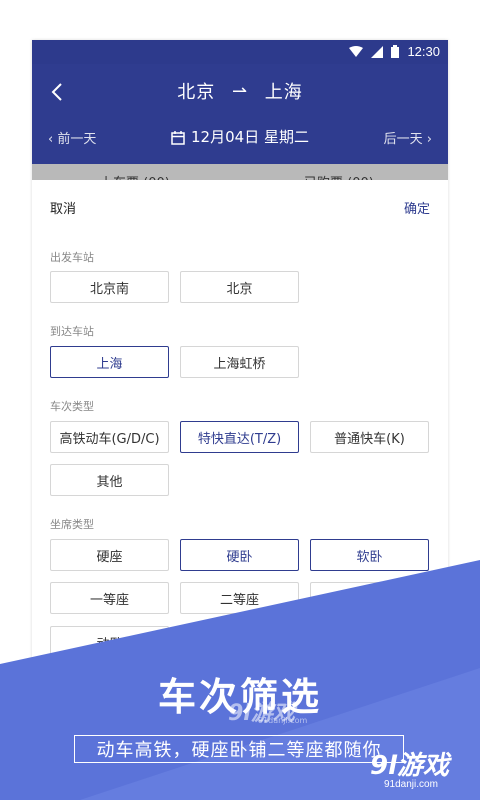 The image size is (480, 800). I want to click on chip-type-other: 其他, so click(109, 480).